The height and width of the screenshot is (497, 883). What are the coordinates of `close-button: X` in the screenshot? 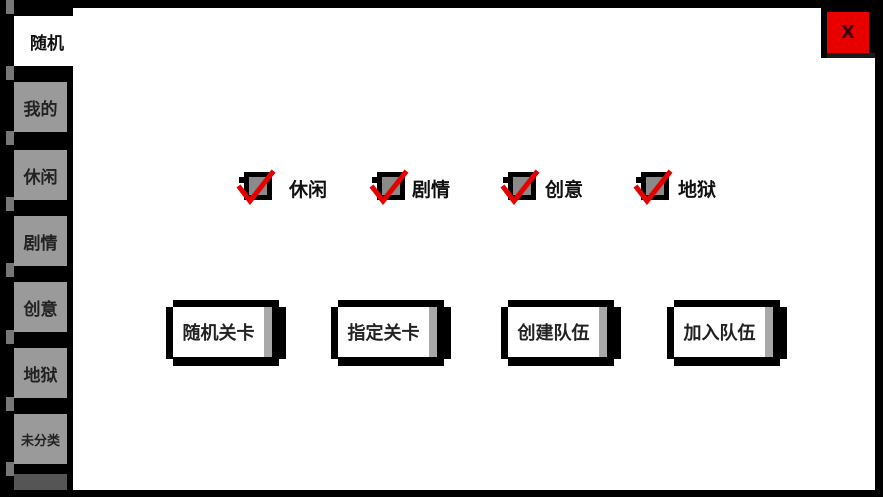 It's located at (848, 33).